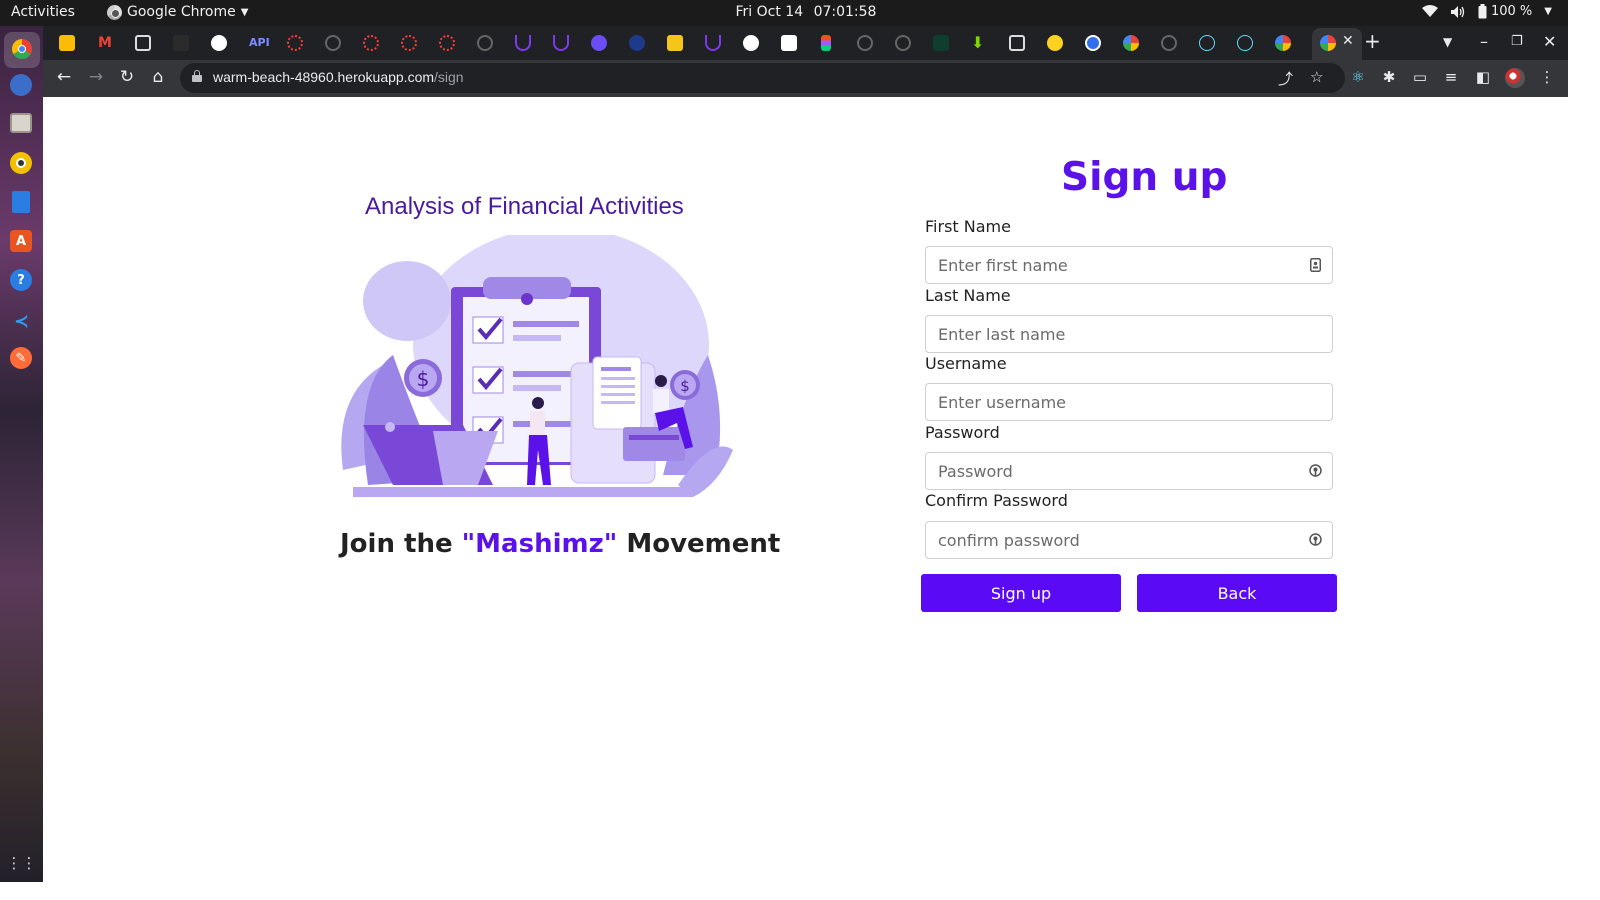 The height and width of the screenshot is (900, 1600). Describe the element at coordinates (966, 363) in the screenshot. I see `username-label: Username` at that location.